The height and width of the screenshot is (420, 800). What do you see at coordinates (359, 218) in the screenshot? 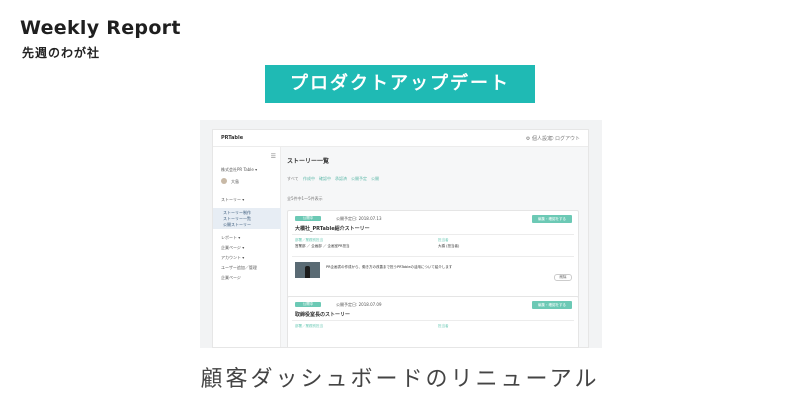
I see `publish-date: 公開予定日: 2018.07.13` at bounding box center [359, 218].